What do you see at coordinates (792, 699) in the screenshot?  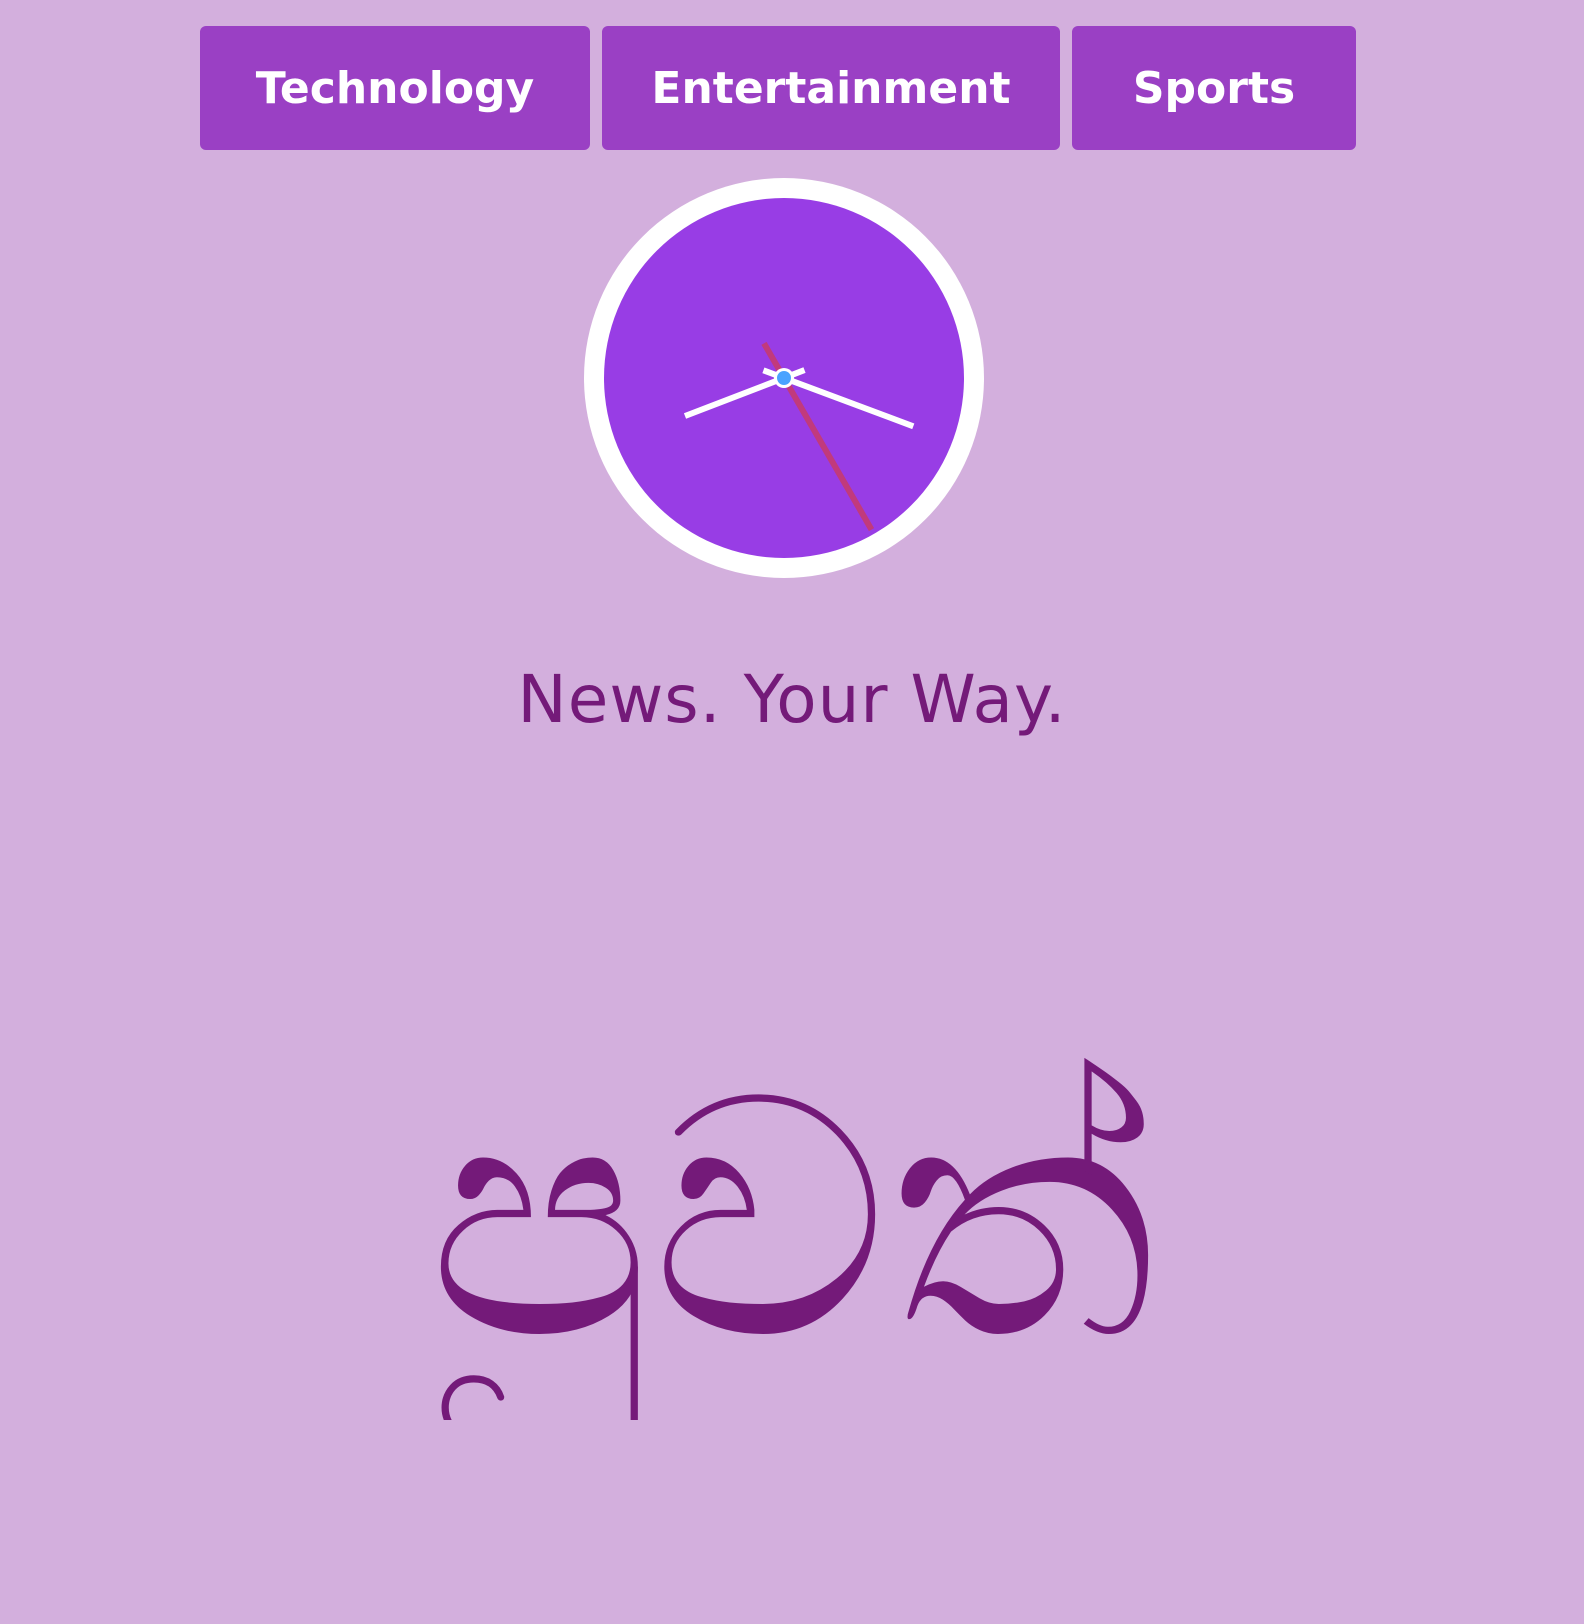 I see `tagline: News. Your Way.` at bounding box center [792, 699].